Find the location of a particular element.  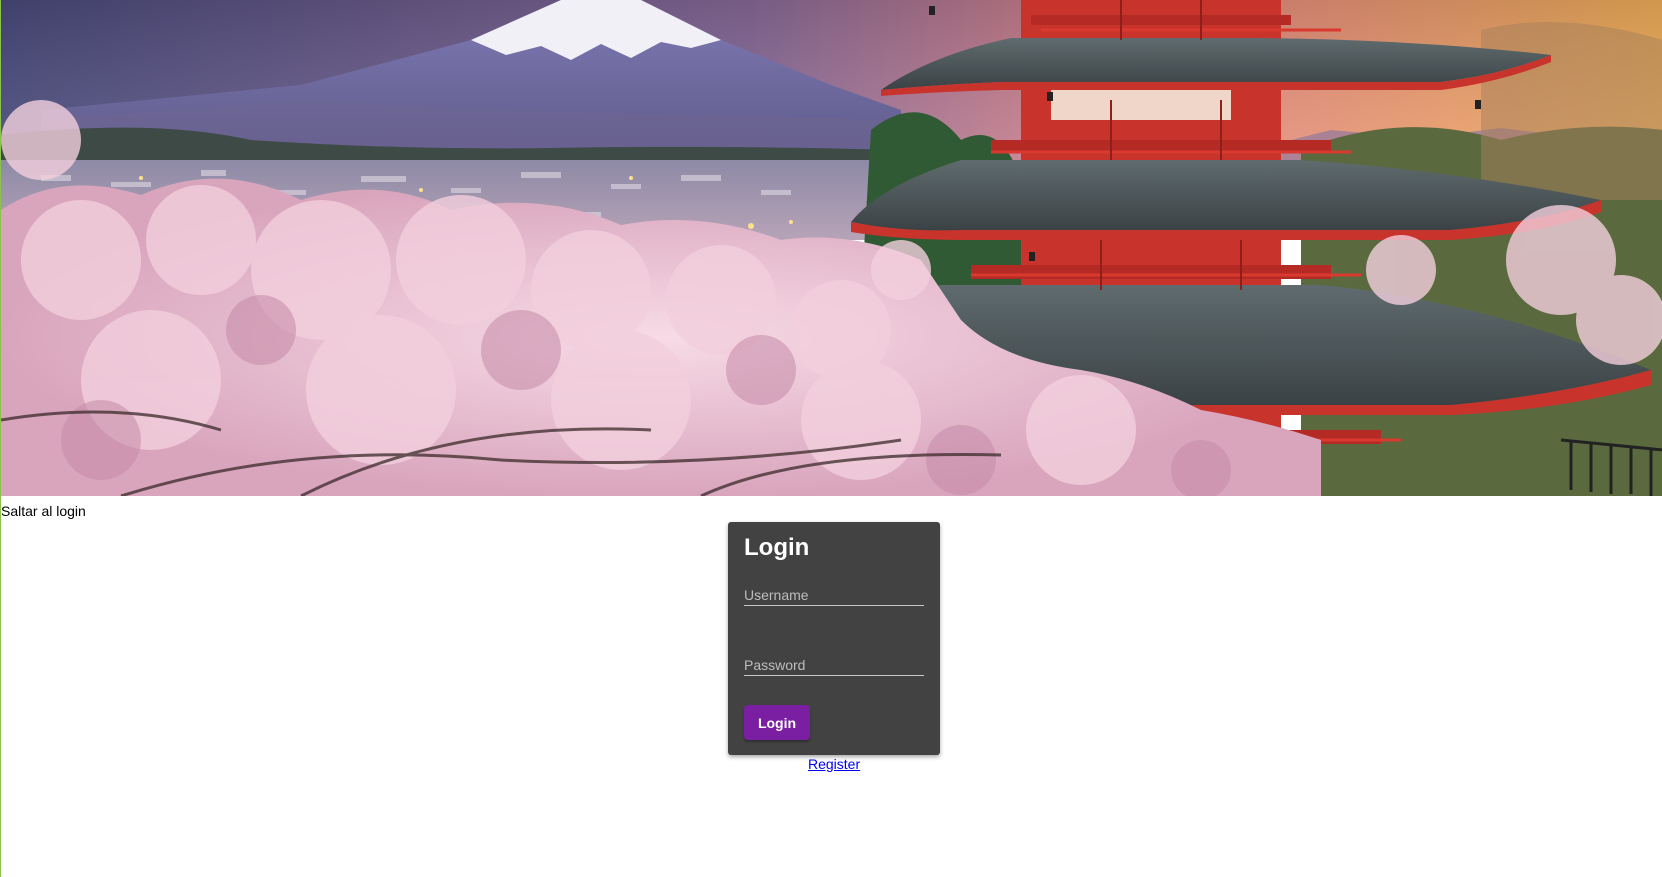

password-field is located at coordinates (834, 661).